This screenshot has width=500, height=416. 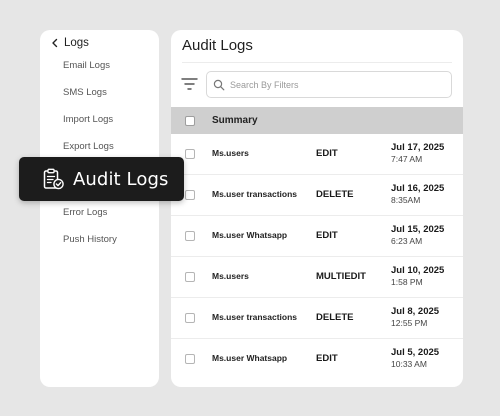 I want to click on chevron-left-icon, so click(x=55, y=43).